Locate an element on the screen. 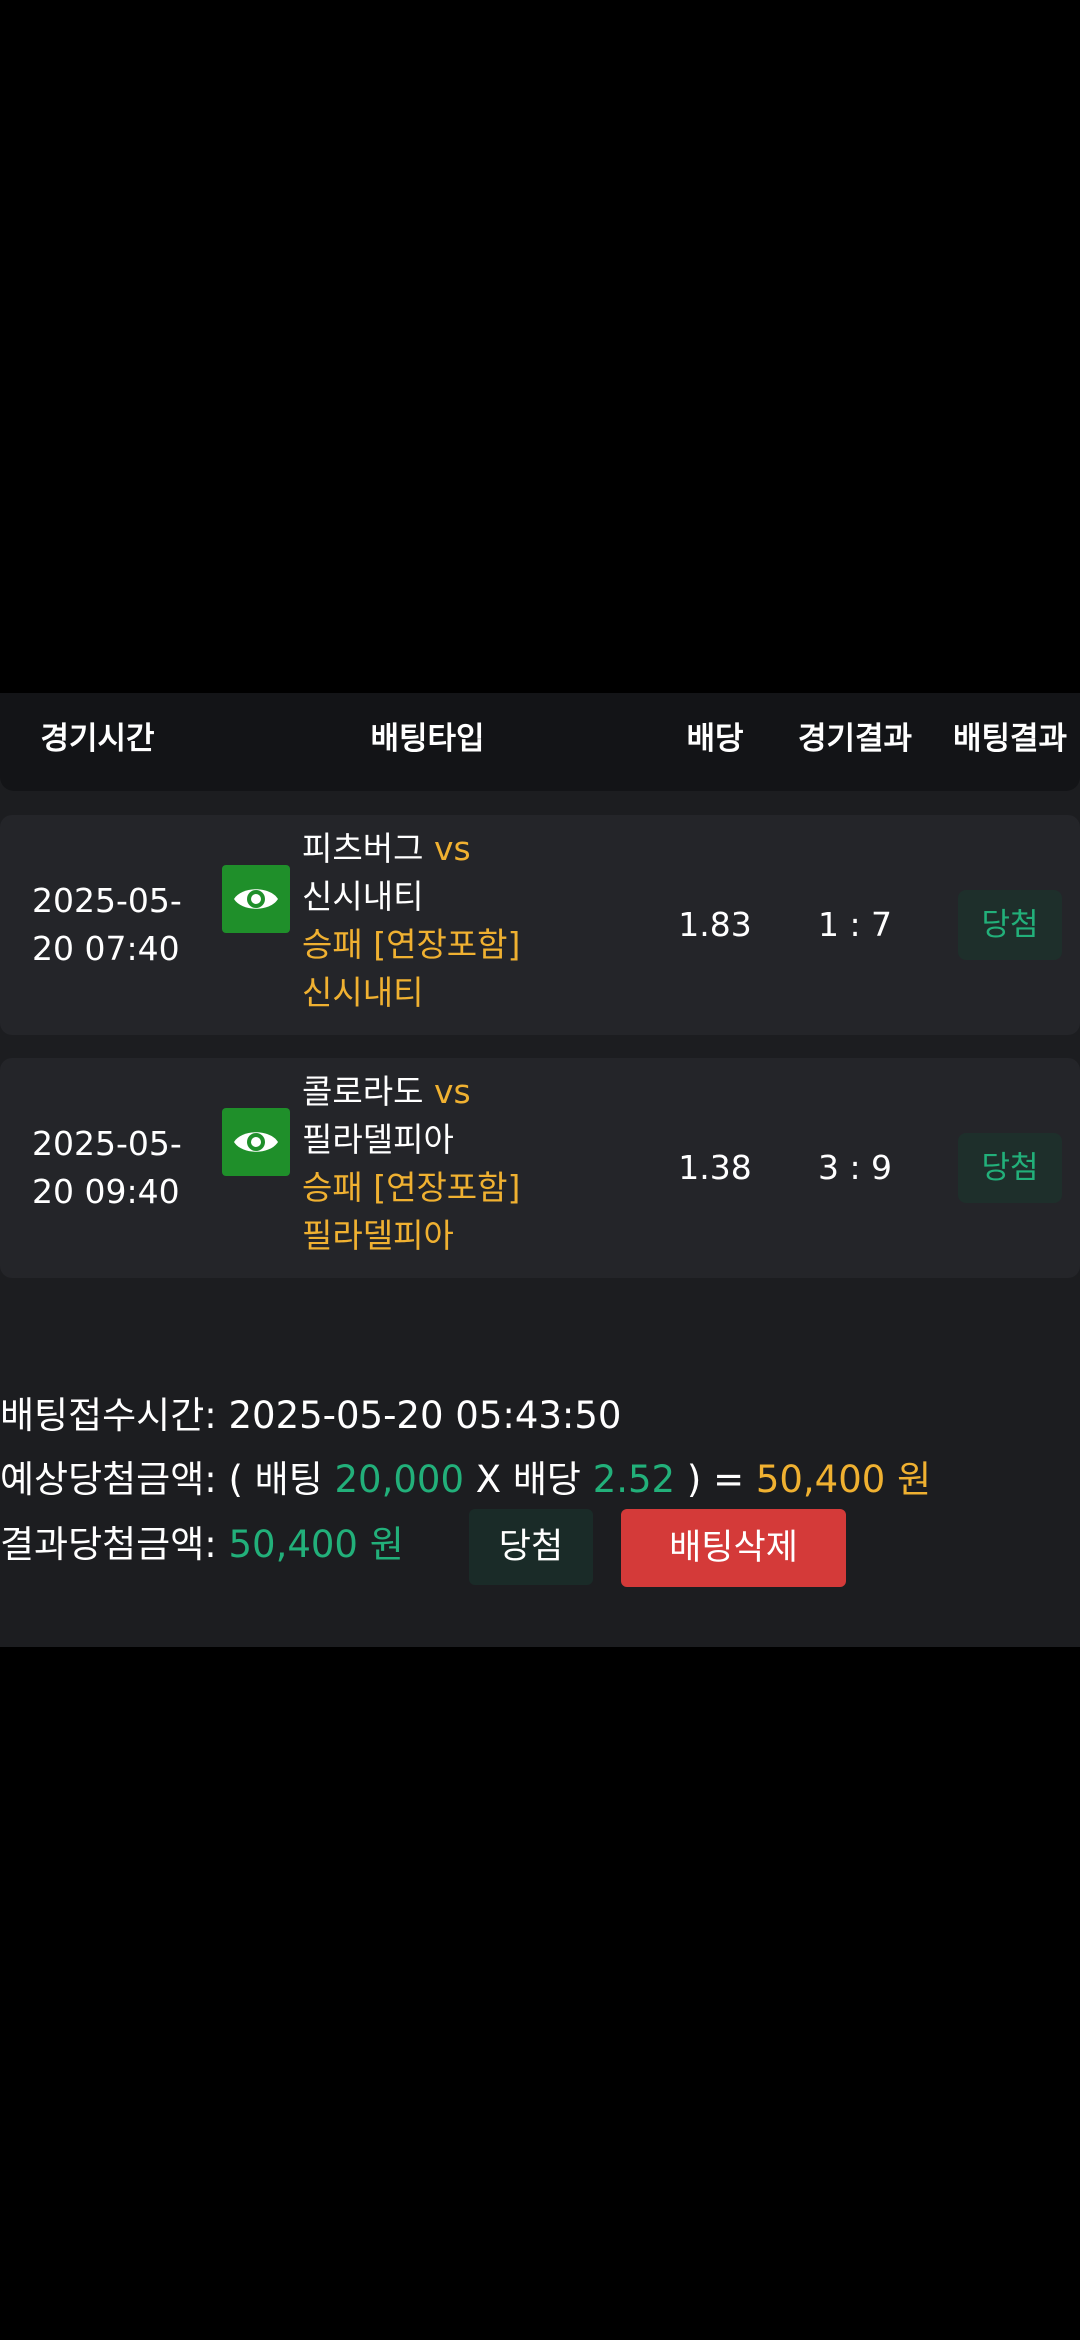  times-odds-label: X 배당 is located at coordinates (528, 1479).